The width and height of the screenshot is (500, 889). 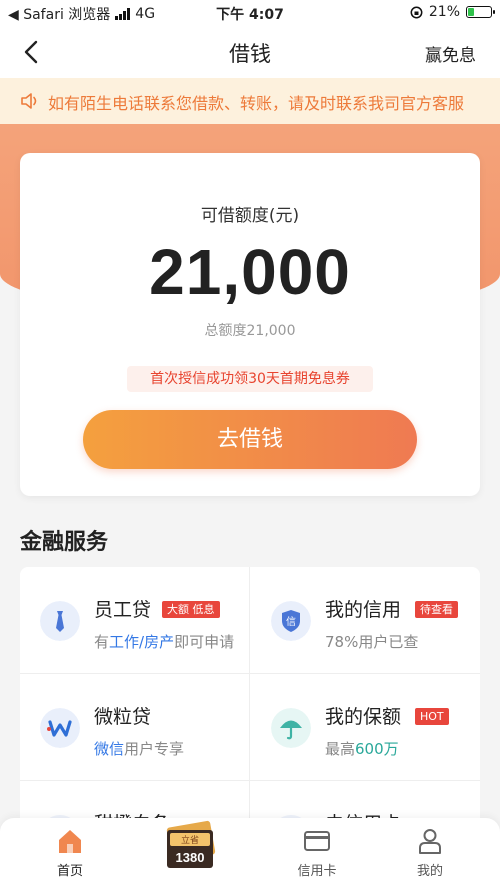 What do you see at coordinates (69, 871) in the screenshot?
I see `tab-label: 首页` at bounding box center [69, 871].